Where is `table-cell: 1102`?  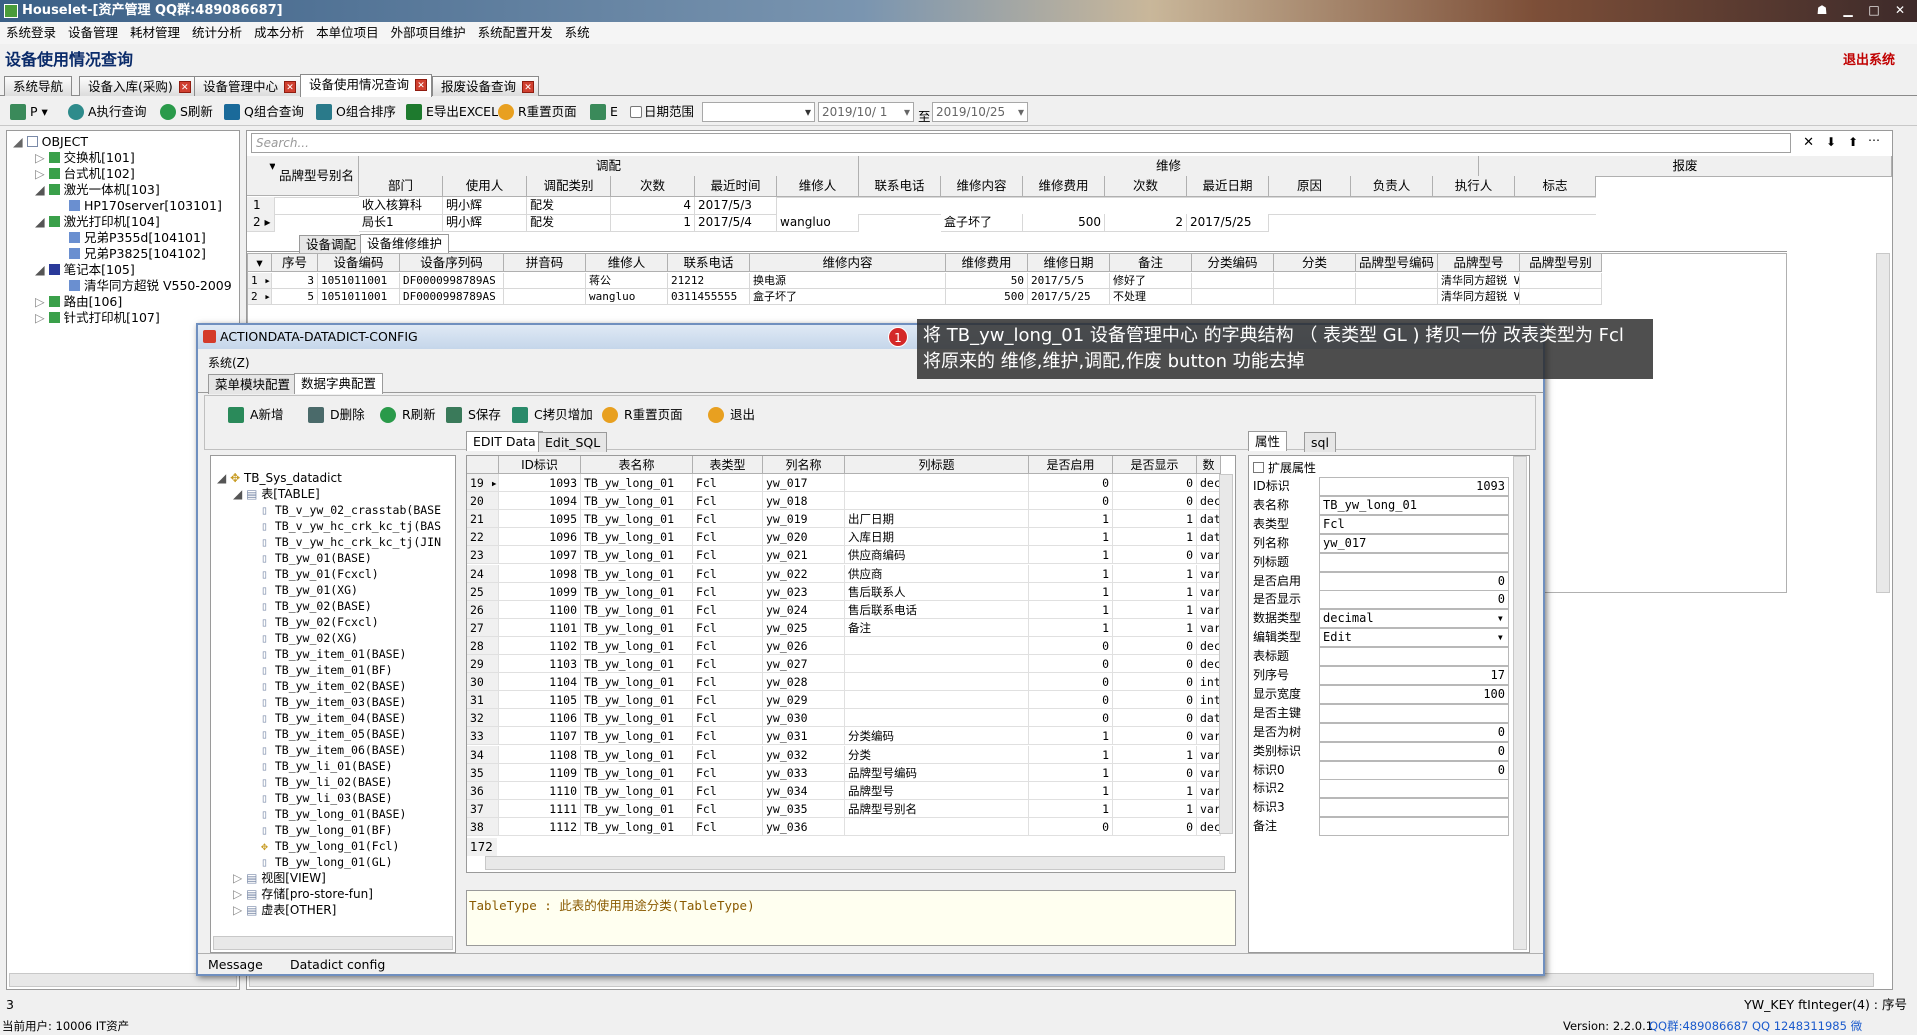
table-cell: 1102 is located at coordinates (540, 645).